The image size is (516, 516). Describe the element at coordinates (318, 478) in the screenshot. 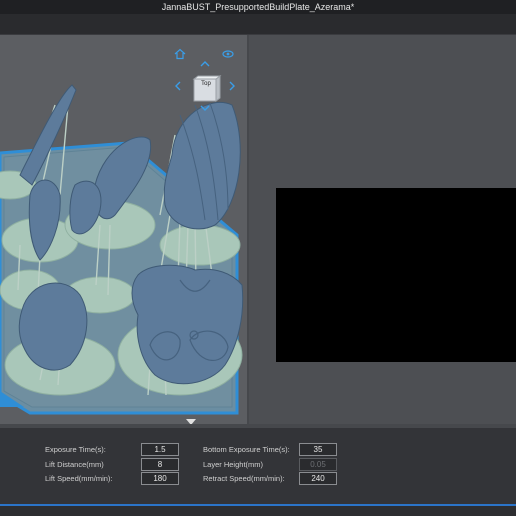

I see `retract-speed-field: 240` at that location.